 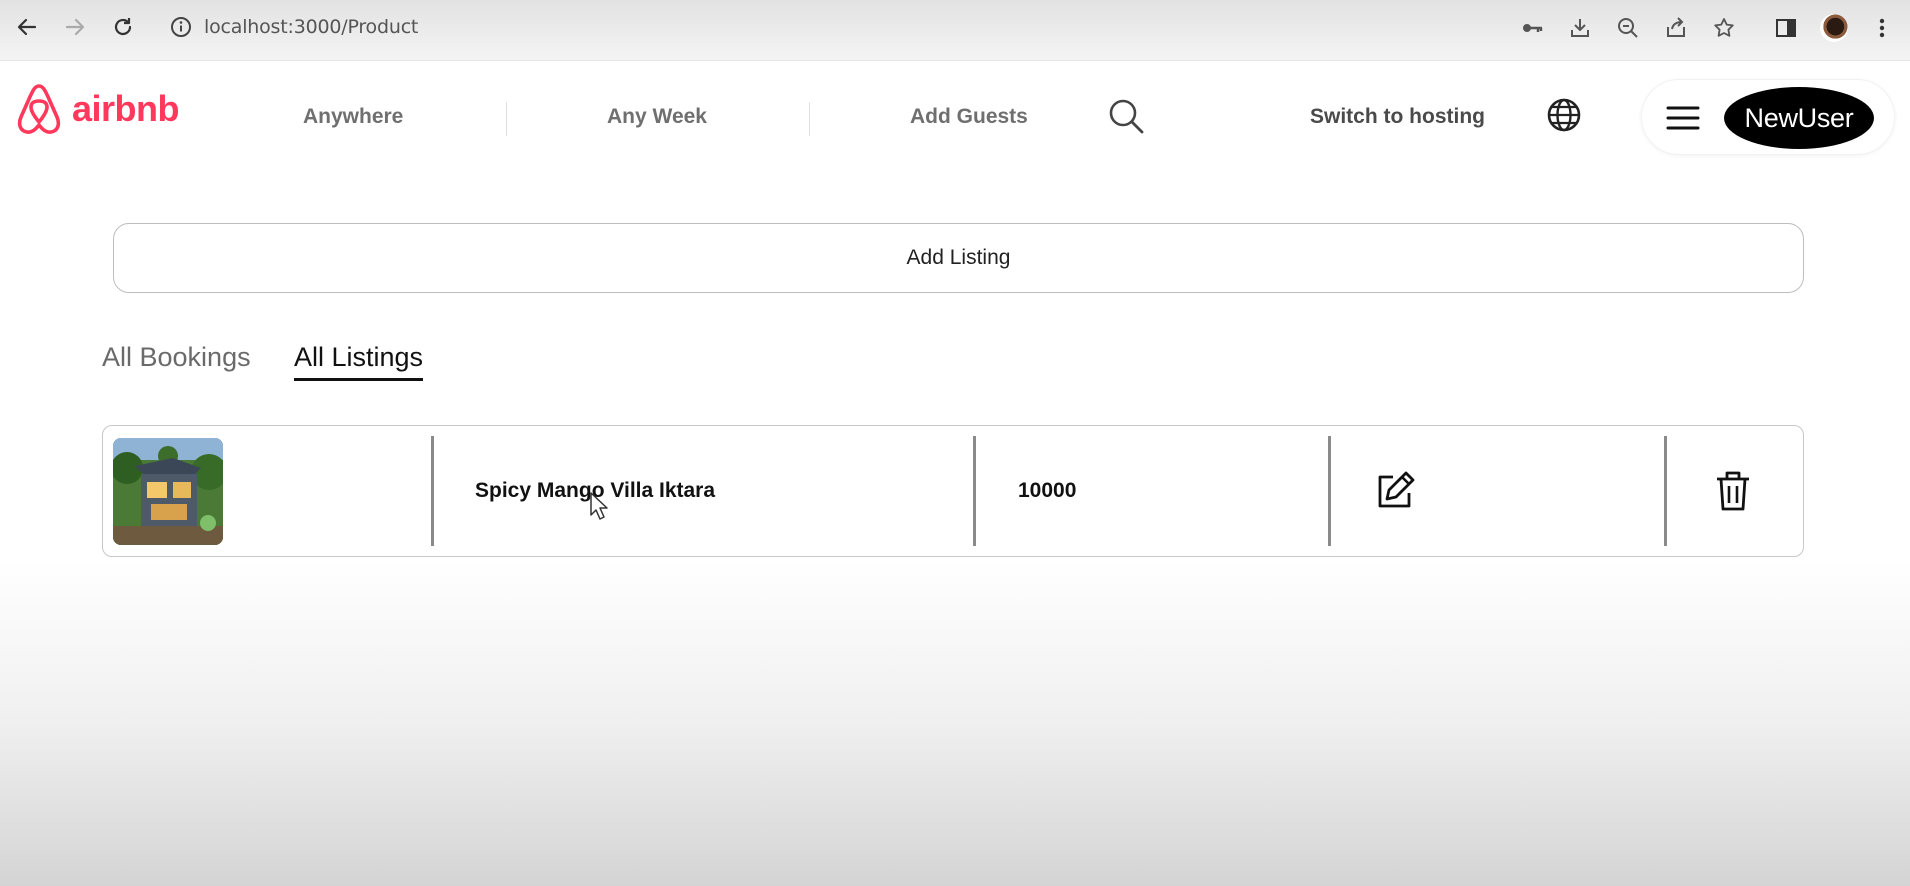 I want to click on profile-avatar, so click(x=1834, y=28).